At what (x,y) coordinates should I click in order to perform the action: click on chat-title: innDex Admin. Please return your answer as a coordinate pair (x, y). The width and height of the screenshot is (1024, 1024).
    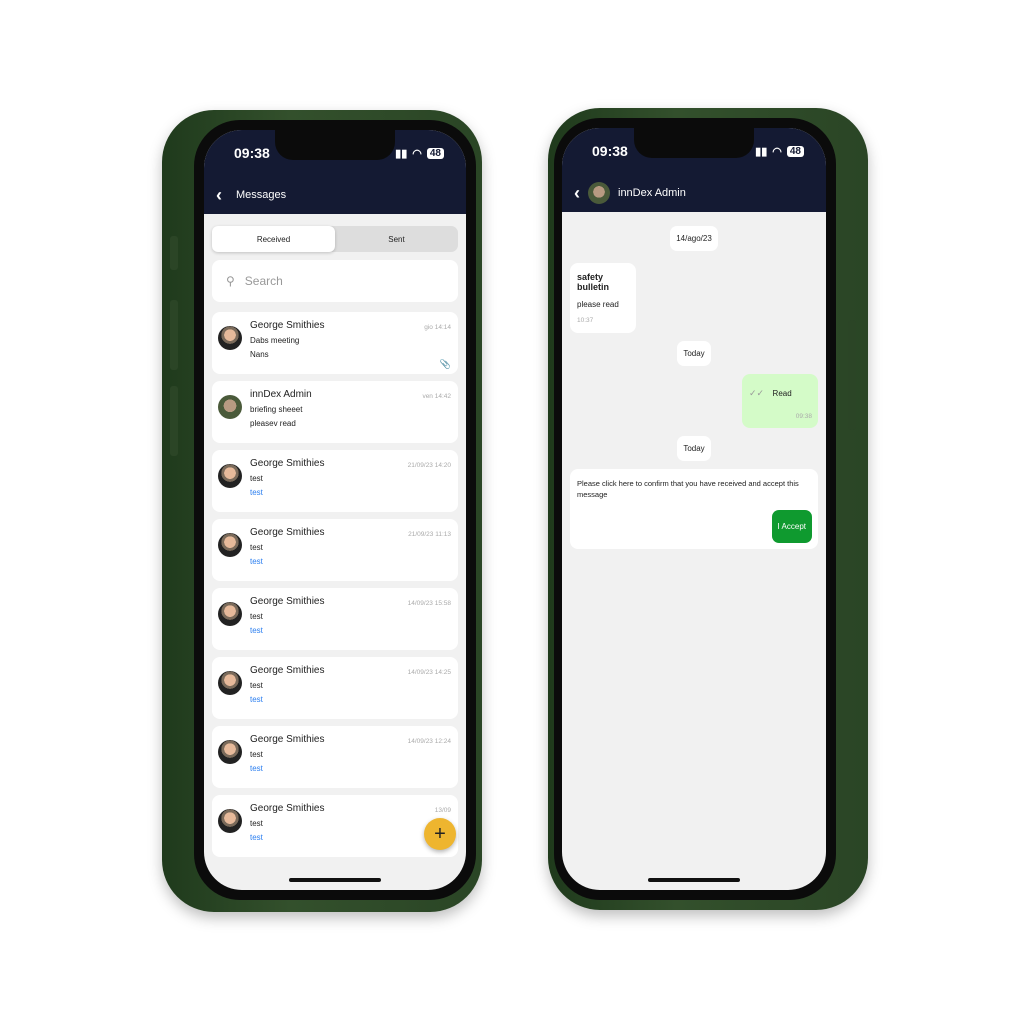
    Looking at the image, I should click on (652, 193).